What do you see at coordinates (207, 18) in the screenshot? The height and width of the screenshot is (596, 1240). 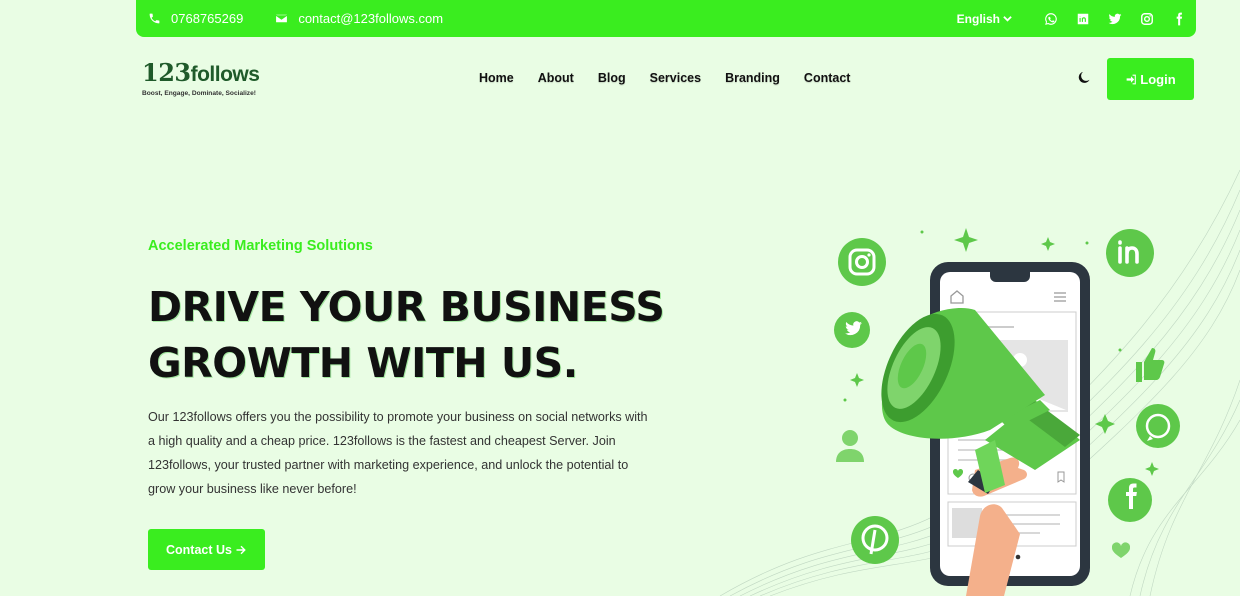 I see `phone-number: 0768765269` at bounding box center [207, 18].